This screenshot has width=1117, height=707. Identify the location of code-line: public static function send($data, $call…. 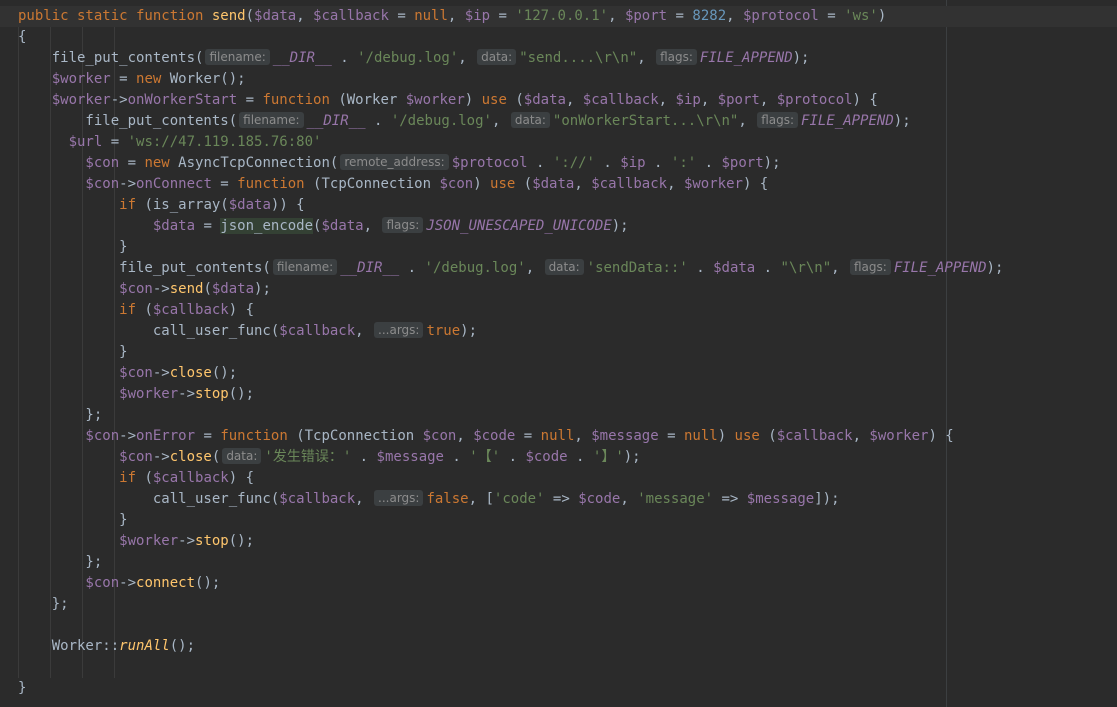
(558, 16).